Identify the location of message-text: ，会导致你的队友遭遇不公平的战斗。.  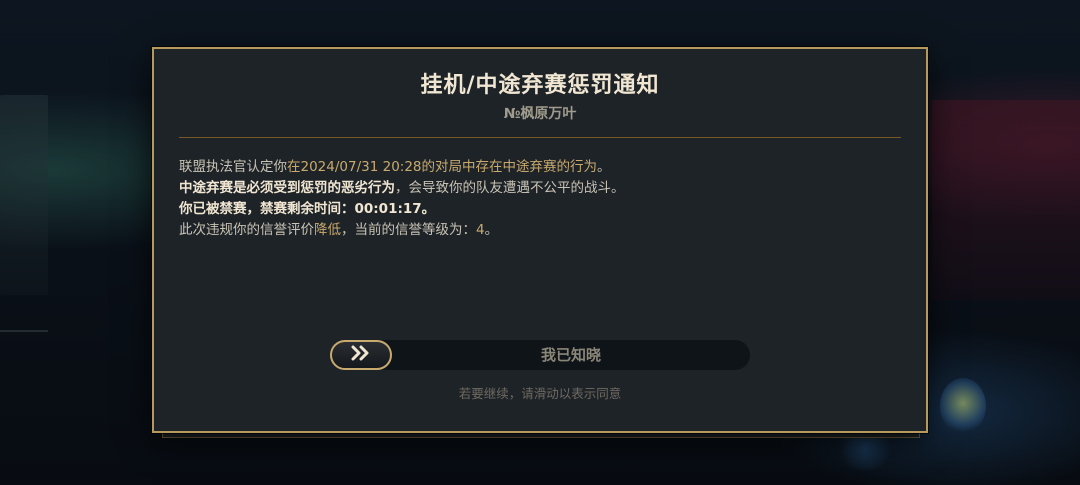
(510, 188).